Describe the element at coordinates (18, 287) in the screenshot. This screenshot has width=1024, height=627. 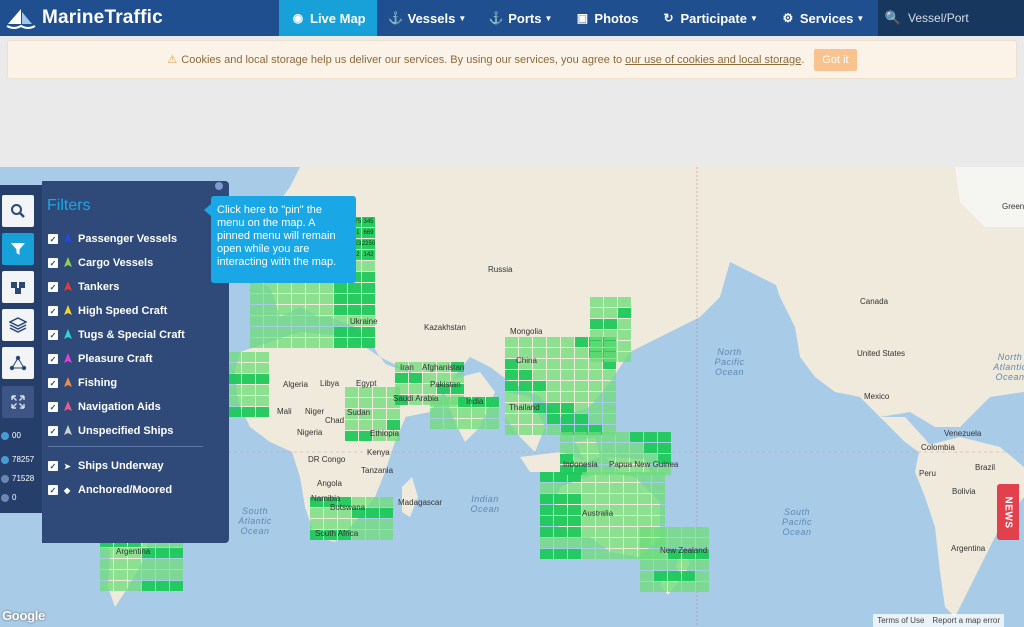
I see `toolbar-vessels-layer-button` at that location.